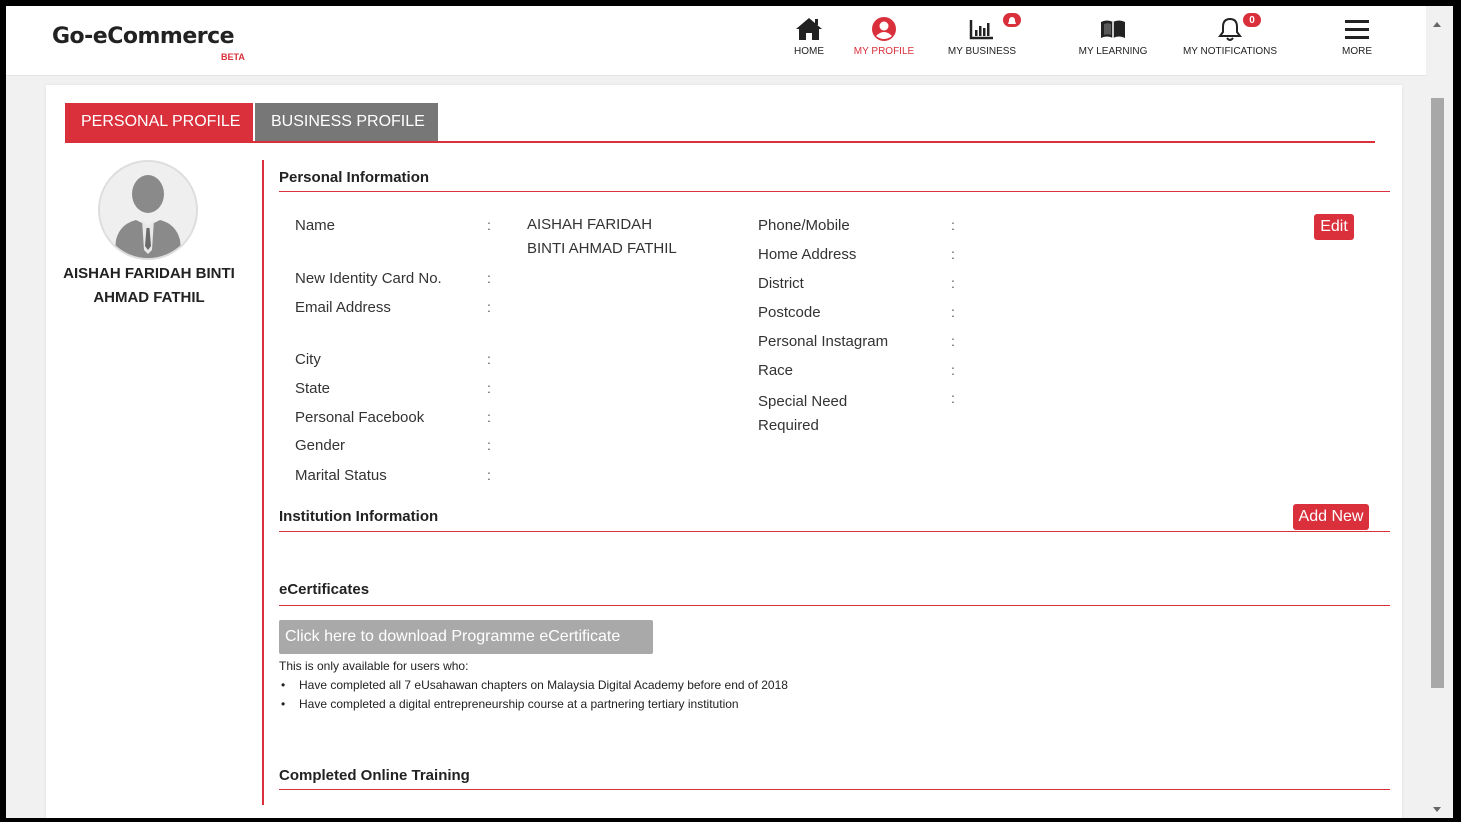 The width and height of the screenshot is (1461, 822). Describe the element at coordinates (982, 51) in the screenshot. I see `nav-my-business-label: MY BUSINESS` at that location.